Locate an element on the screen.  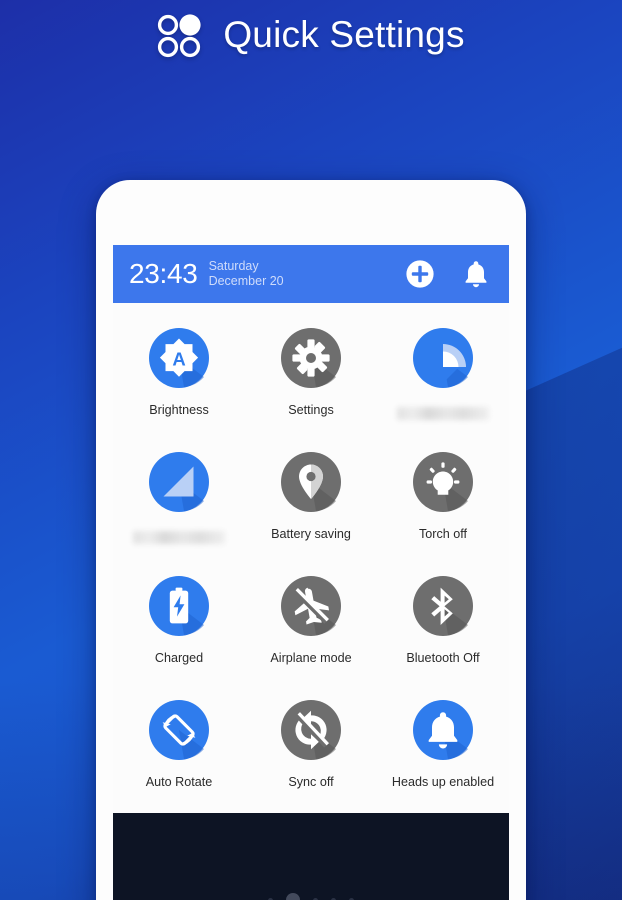
tile-bluetooth: Bluetooth Off is located at coordinates (443, 629).